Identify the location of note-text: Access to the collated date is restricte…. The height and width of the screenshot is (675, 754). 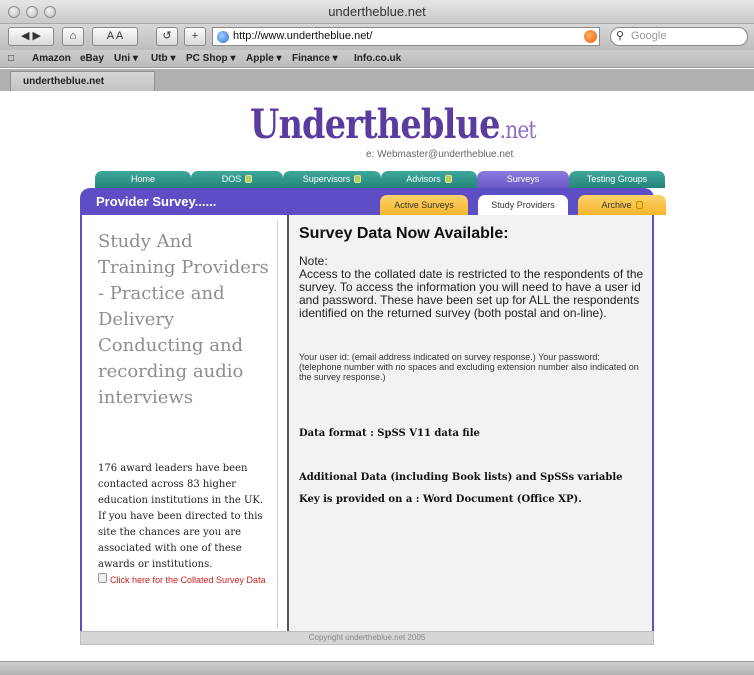
(471, 293).